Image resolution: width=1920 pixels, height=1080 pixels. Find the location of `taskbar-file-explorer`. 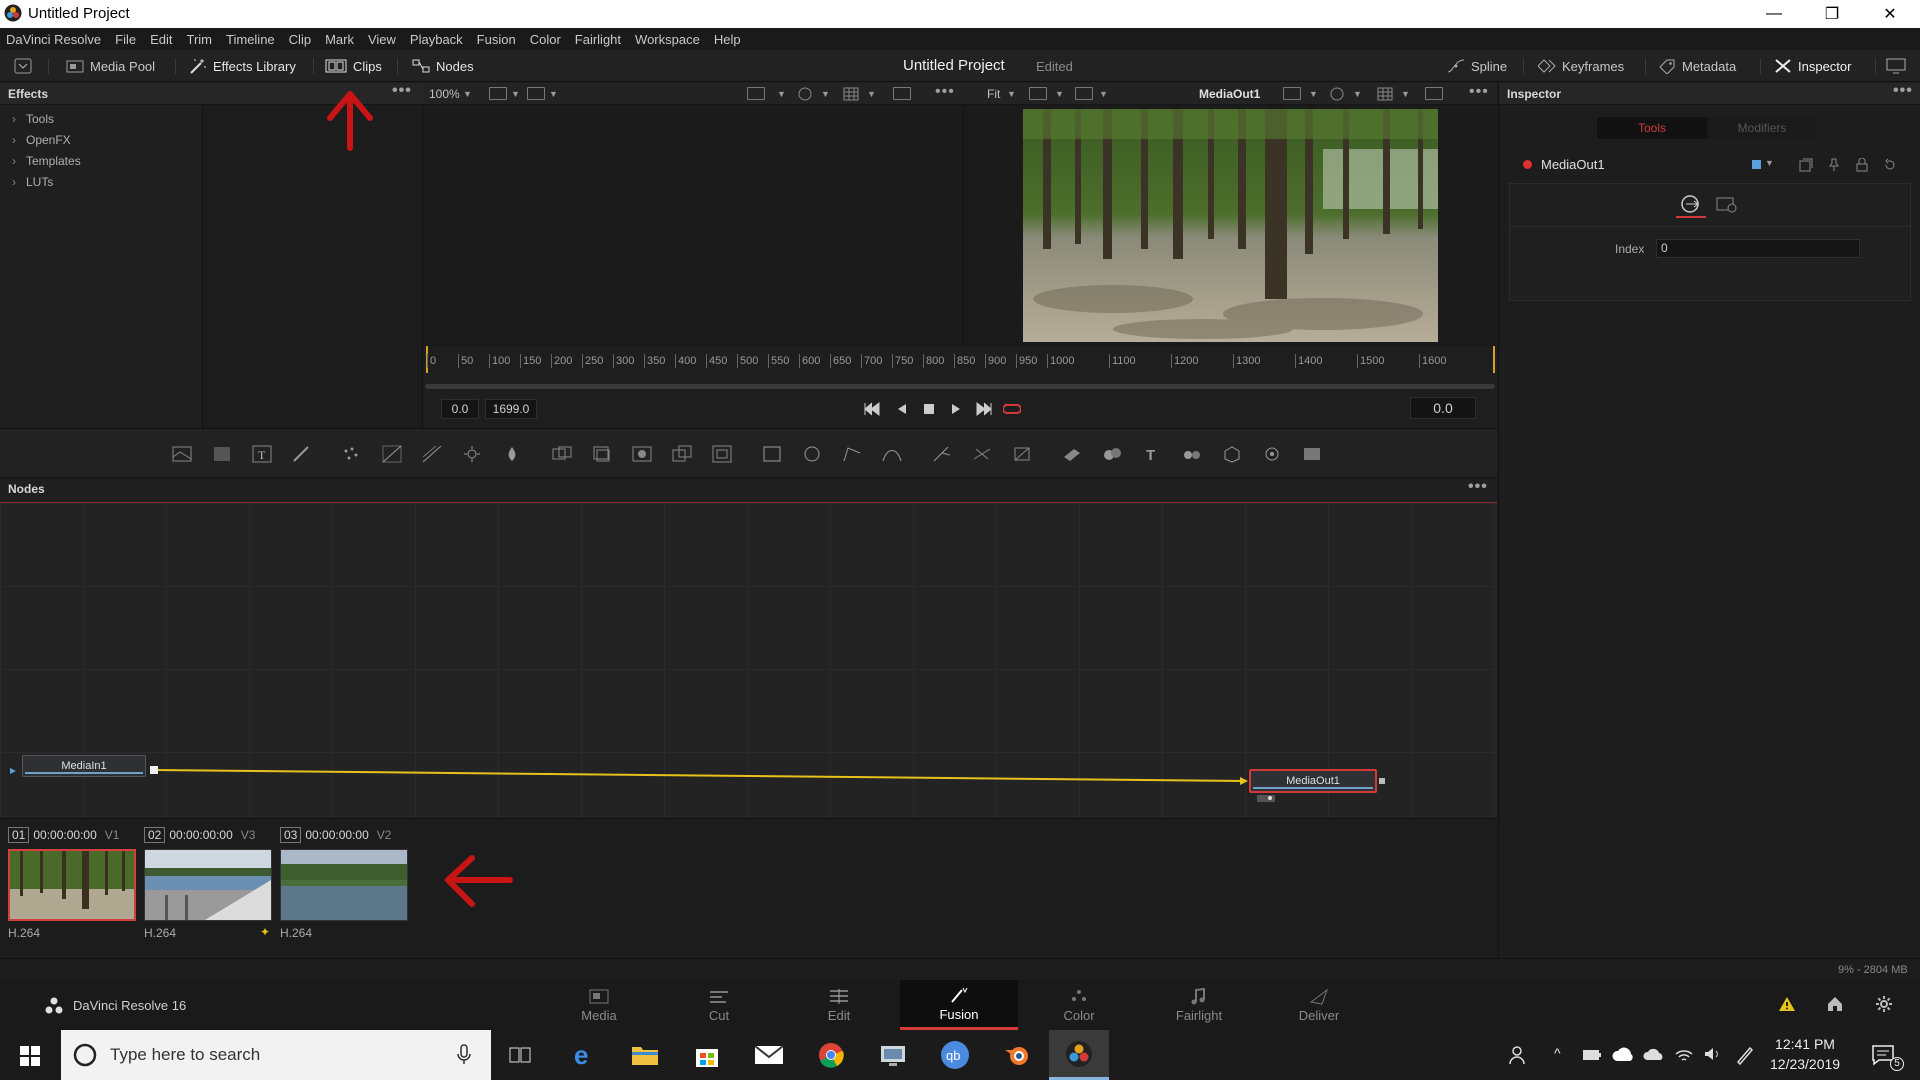

taskbar-file-explorer is located at coordinates (645, 1055).